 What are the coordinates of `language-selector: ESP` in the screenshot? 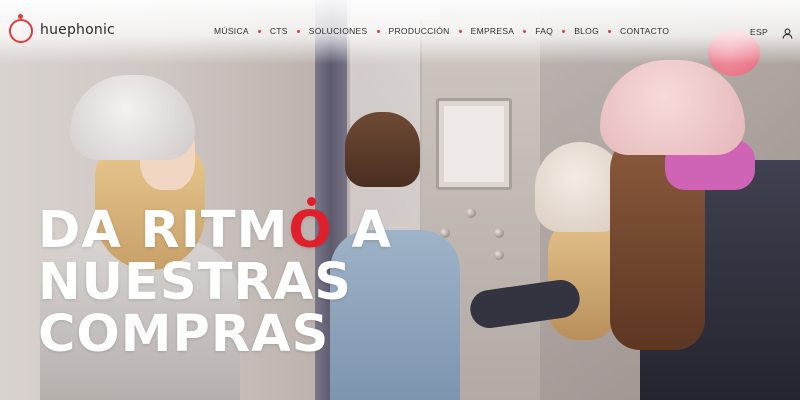 It's located at (759, 32).